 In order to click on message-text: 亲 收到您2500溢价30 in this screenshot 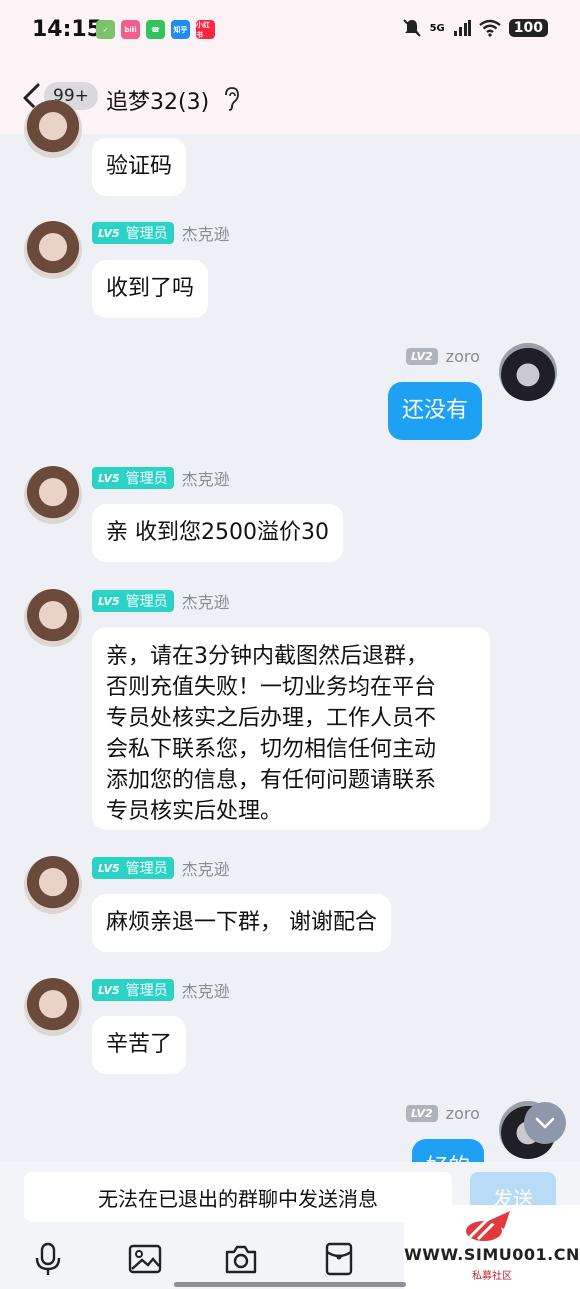, I will do `click(217, 532)`.